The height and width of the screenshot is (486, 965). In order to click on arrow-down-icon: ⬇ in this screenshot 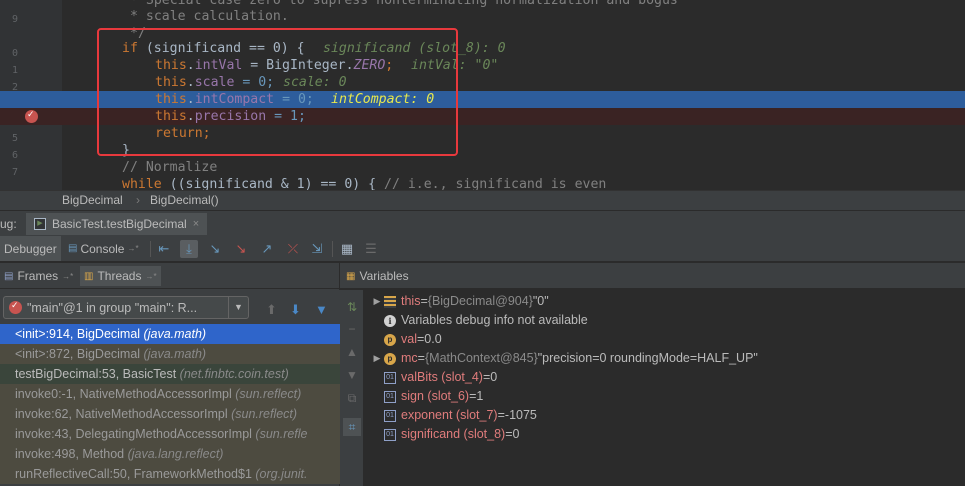, I will do `click(295, 310)`.